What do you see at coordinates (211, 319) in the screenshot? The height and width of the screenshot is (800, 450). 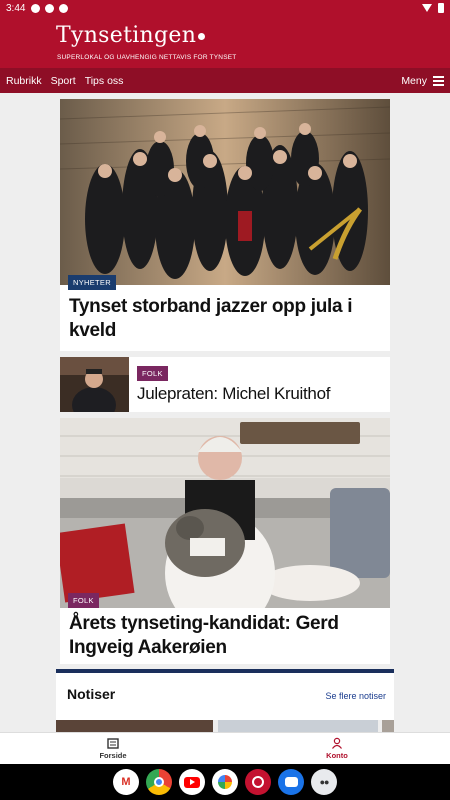 I see `article-headline: Tynset storband jazzer opp jula i kveld` at bounding box center [211, 319].